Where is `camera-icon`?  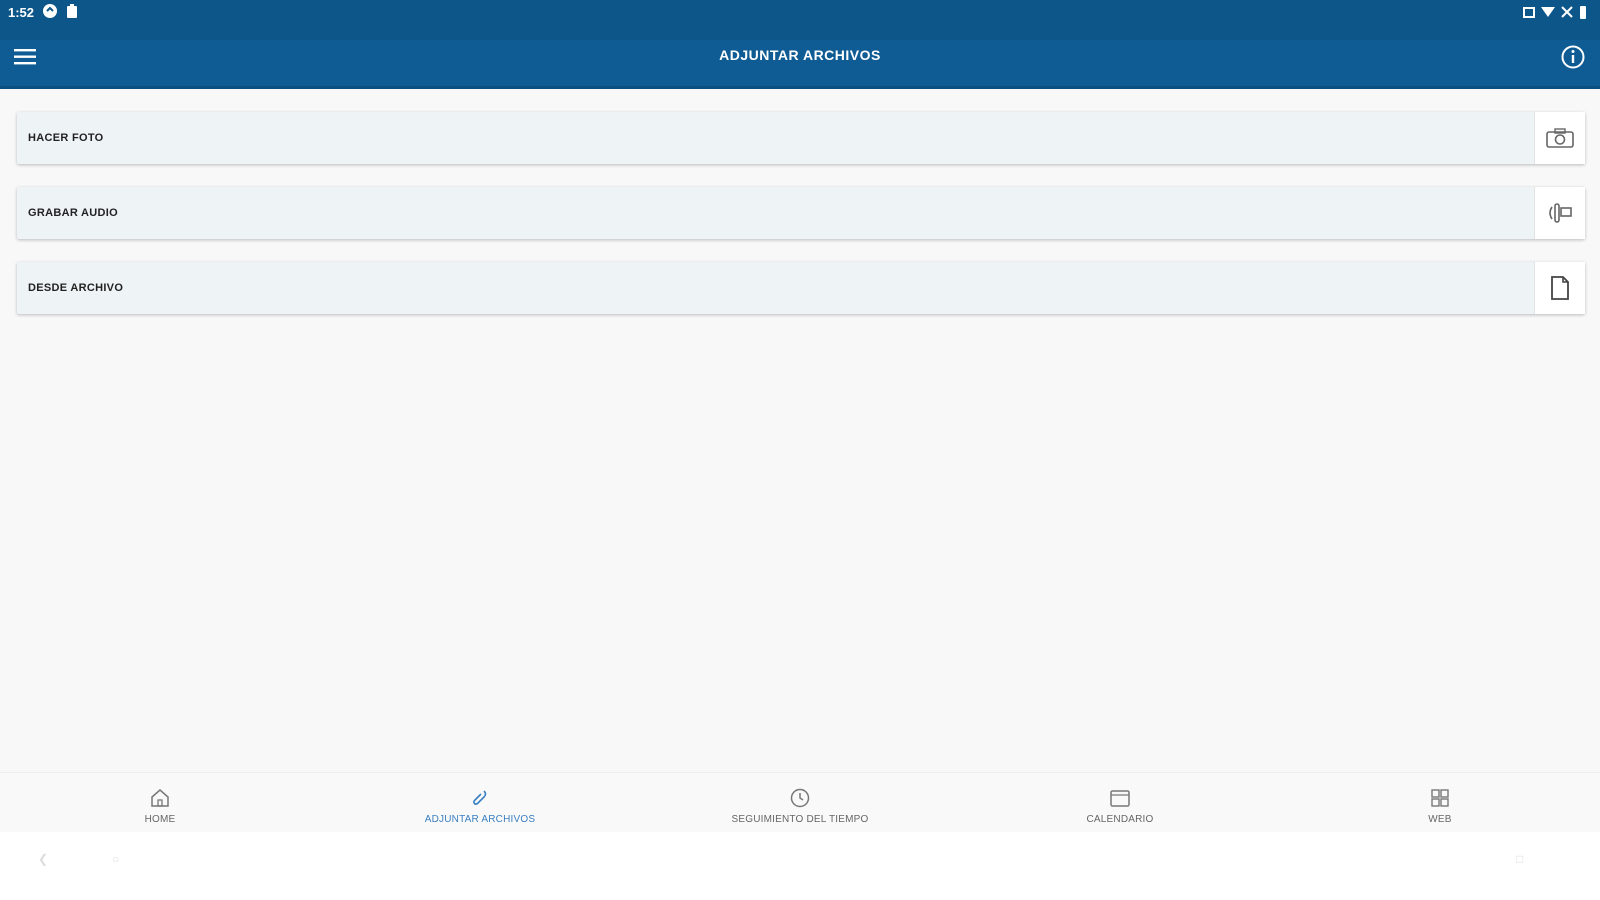
camera-icon is located at coordinates (1560, 138).